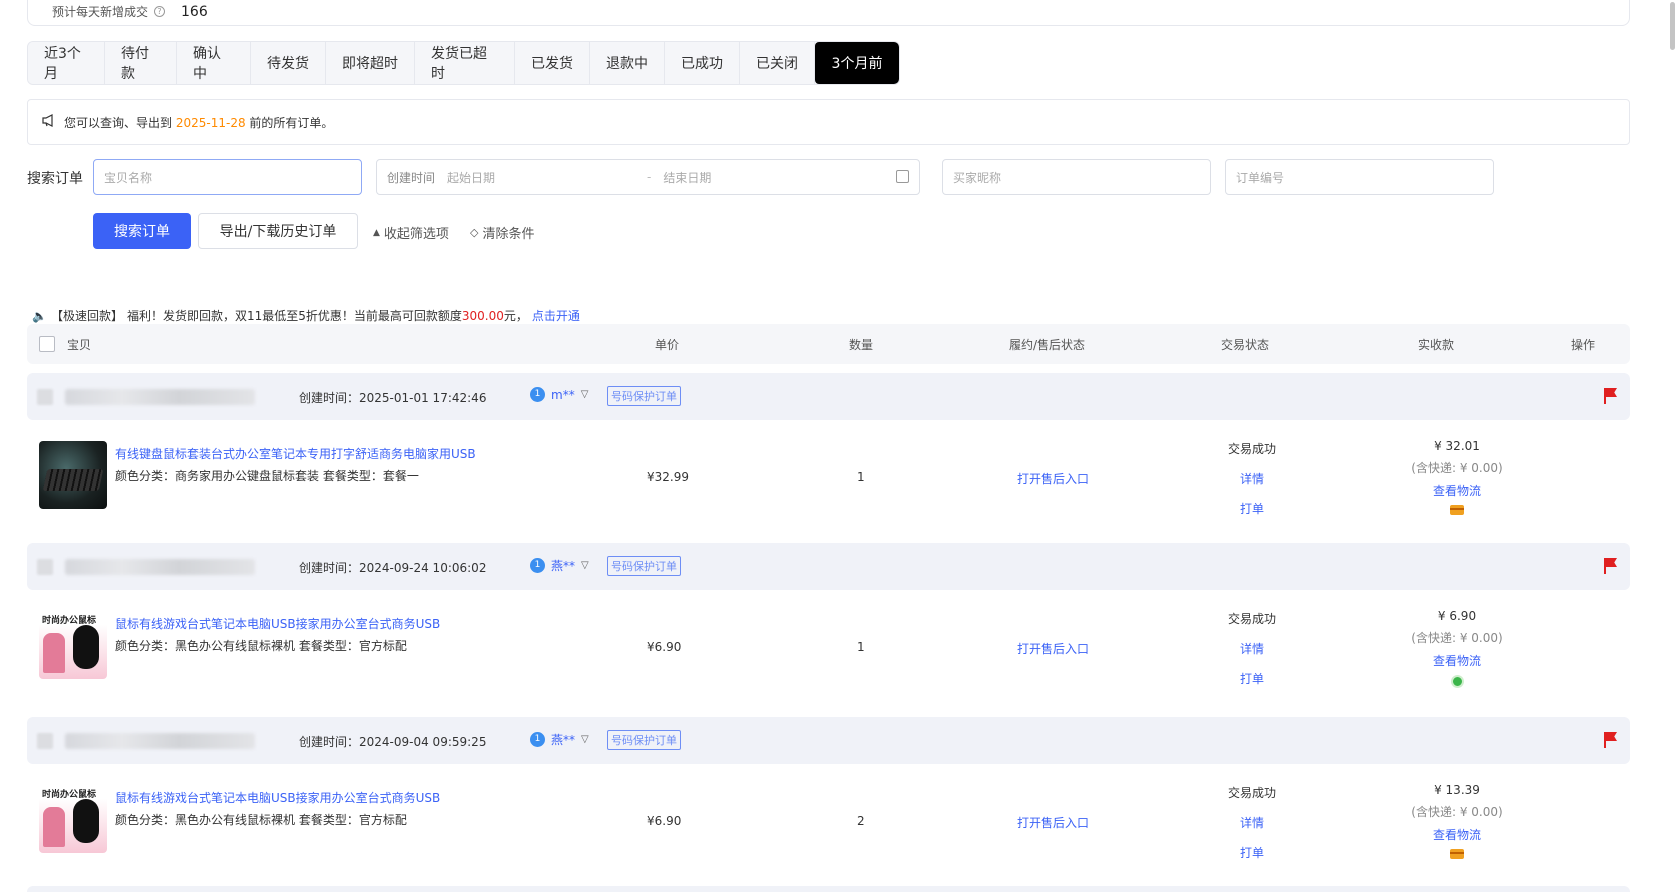 This screenshot has height=892, width=1679. What do you see at coordinates (261, 820) in the screenshot?
I see `product-sku: 颜色分类：黑色办公有线鼠标裸机 套餐类型：官方标配` at bounding box center [261, 820].